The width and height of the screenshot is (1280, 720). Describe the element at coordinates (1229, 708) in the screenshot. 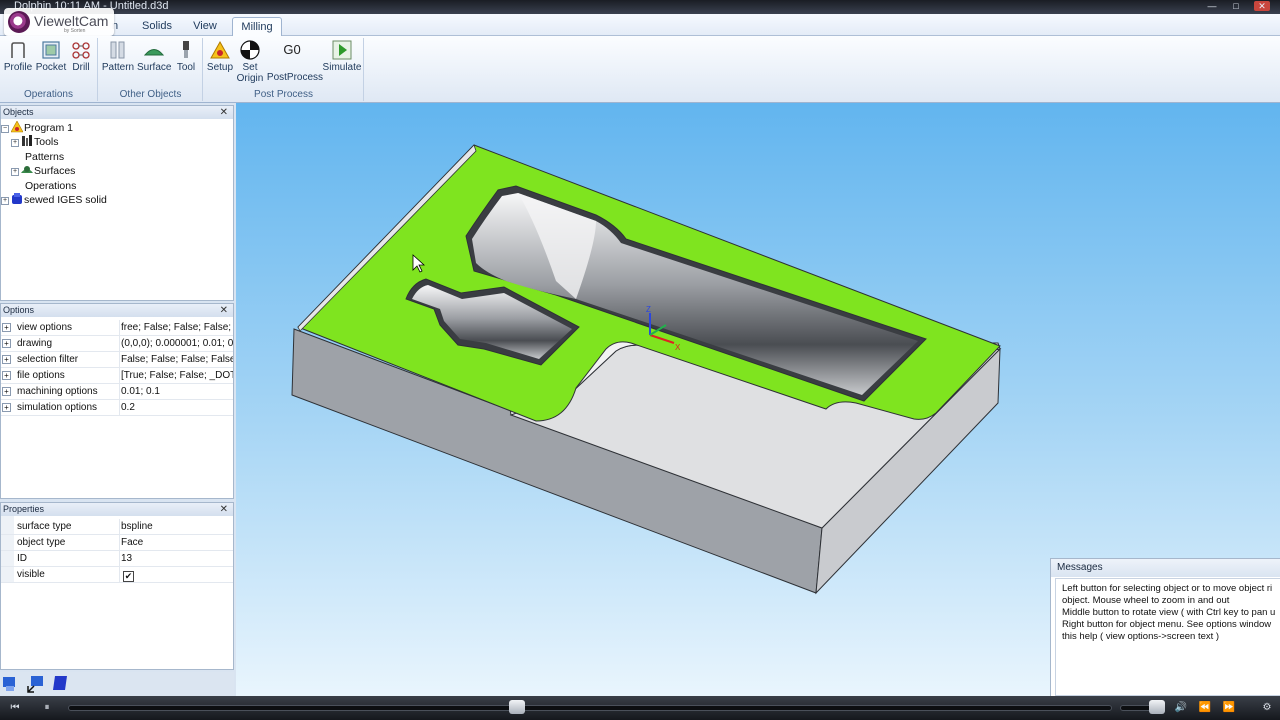

I see `forward-button: ⏩` at that location.